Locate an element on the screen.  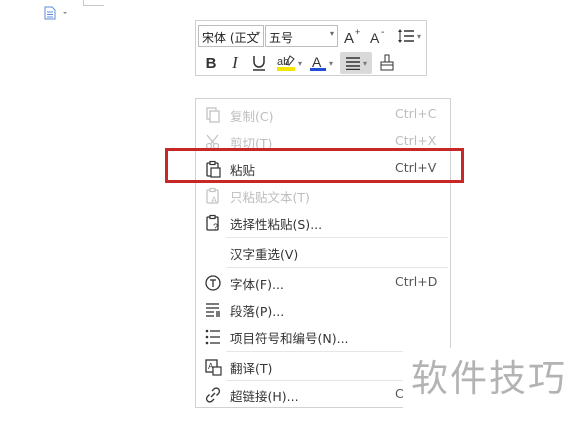
menu-item-label: 剪切(T) is located at coordinates (251, 143).